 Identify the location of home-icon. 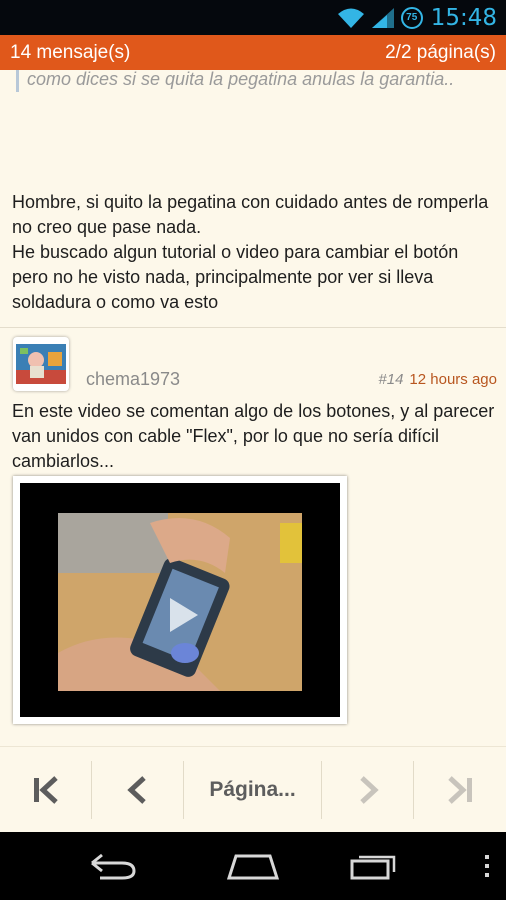
(253, 867).